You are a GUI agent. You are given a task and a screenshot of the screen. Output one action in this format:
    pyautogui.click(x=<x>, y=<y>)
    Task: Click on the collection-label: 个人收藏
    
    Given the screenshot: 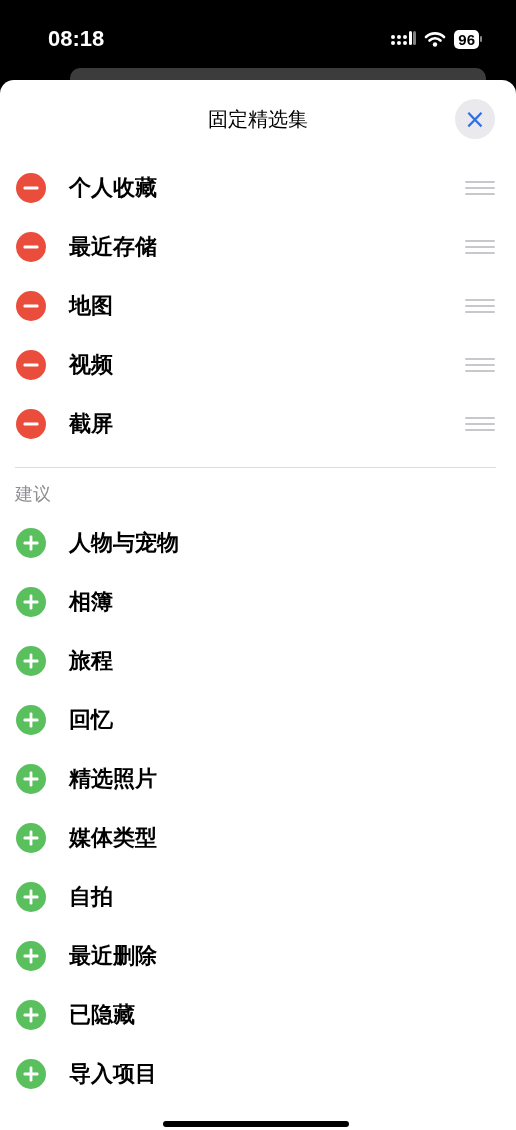 What is the action you would take?
    pyautogui.click(x=267, y=187)
    